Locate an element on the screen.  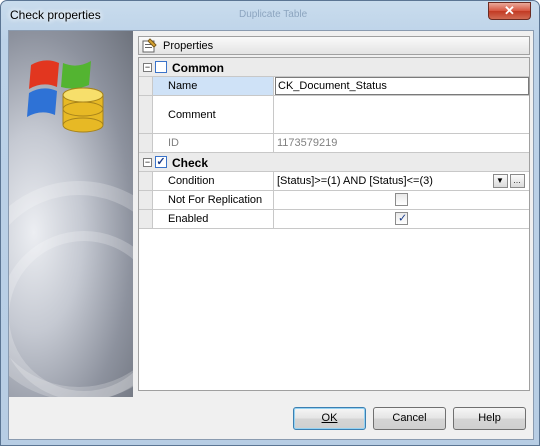
close-icon: ✕ is located at coordinates (509, 10).